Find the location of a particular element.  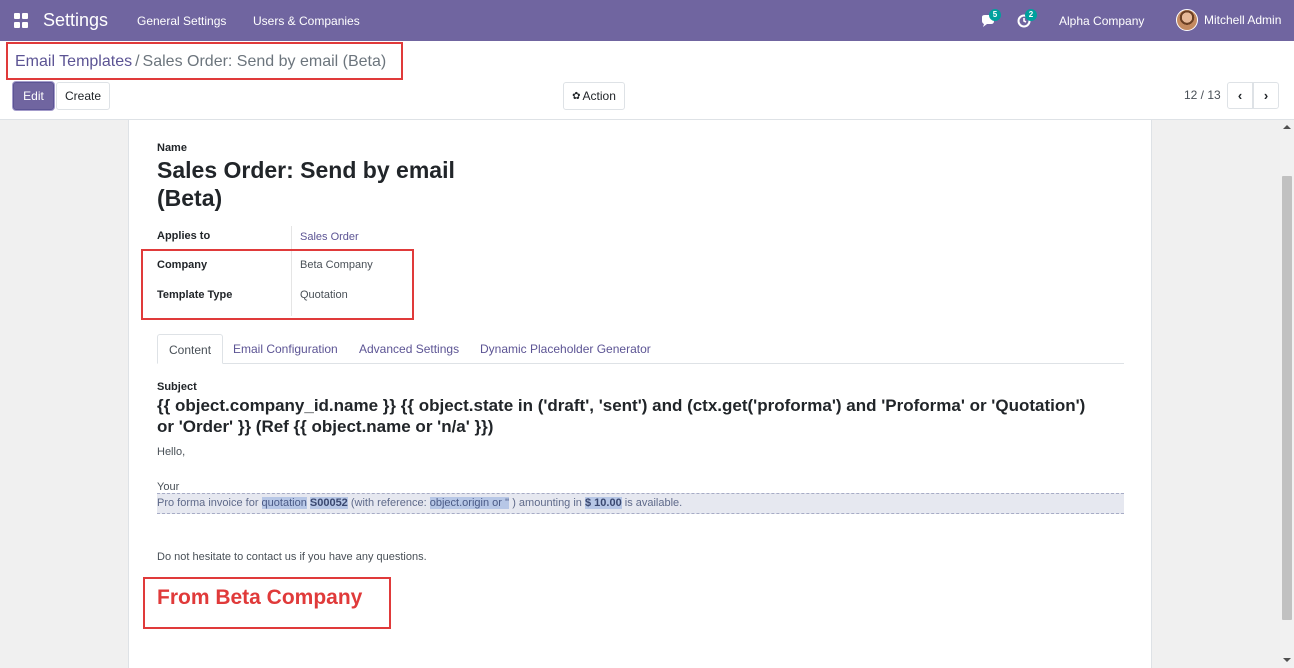

pager-previous-button: ‹ is located at coordinates (1240, 95).